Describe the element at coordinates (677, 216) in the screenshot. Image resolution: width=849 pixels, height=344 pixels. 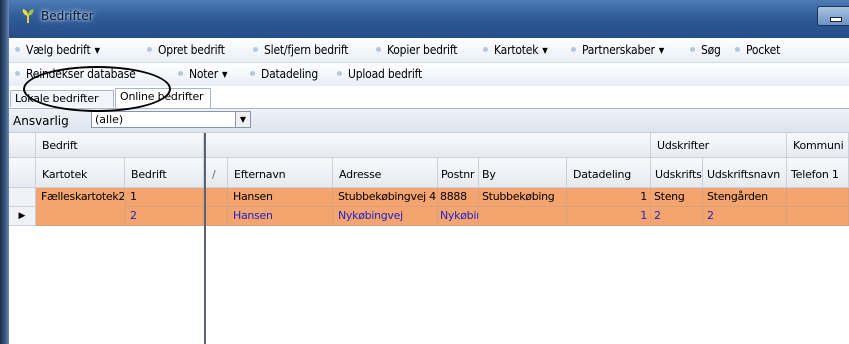
I see `table-cell-udskrifts: 2` at that location.